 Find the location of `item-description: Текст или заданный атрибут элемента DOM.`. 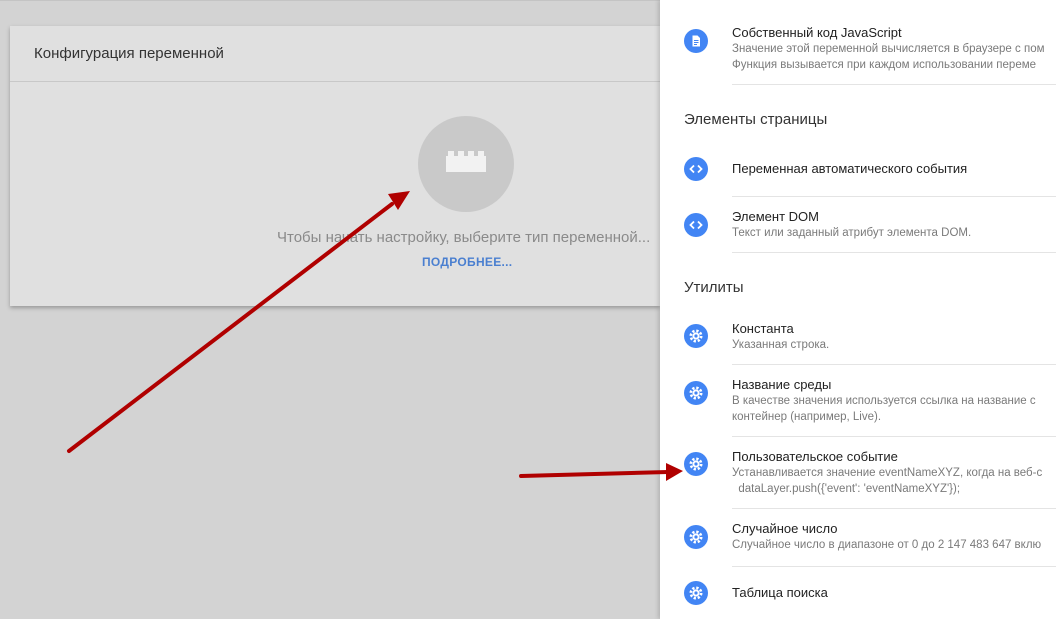

item-description: Текст или заданный атрибут элемента DOM. is located at coordinates (852, 233).